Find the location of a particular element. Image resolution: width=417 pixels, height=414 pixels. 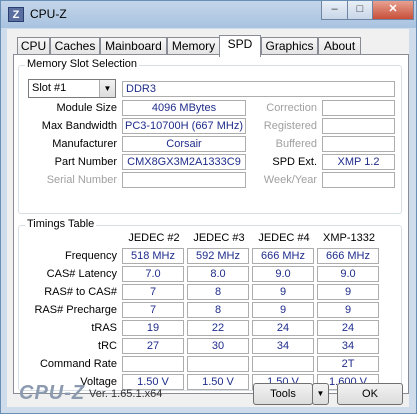

tab-caches: Caches is located at coordinates (75, 46).